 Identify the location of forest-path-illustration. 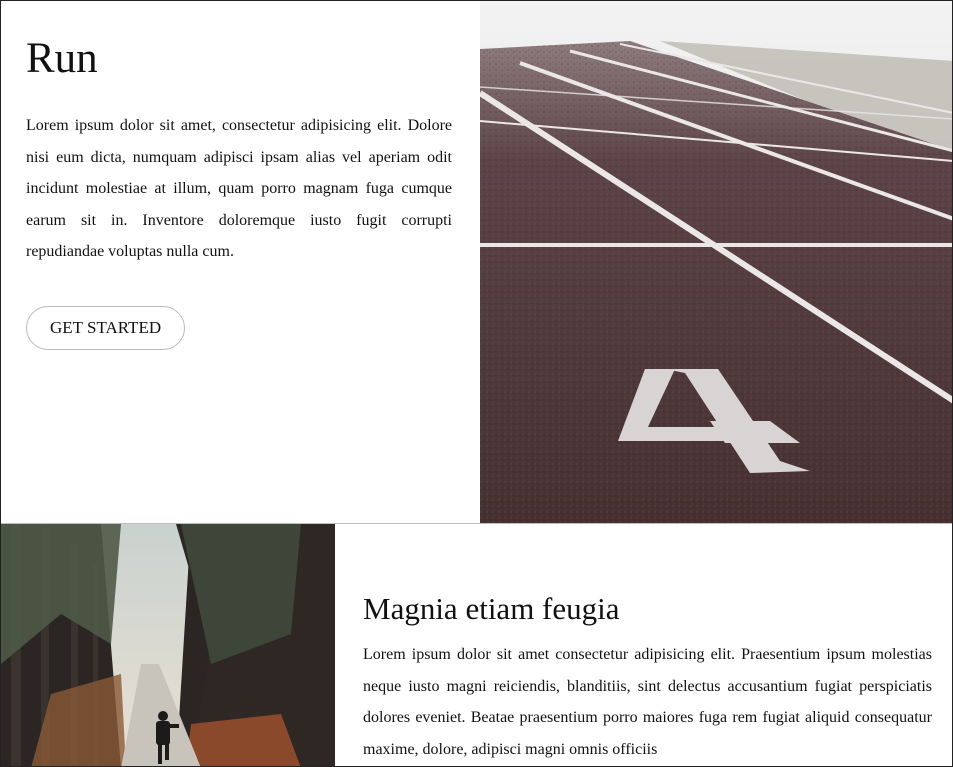
(168, 645).